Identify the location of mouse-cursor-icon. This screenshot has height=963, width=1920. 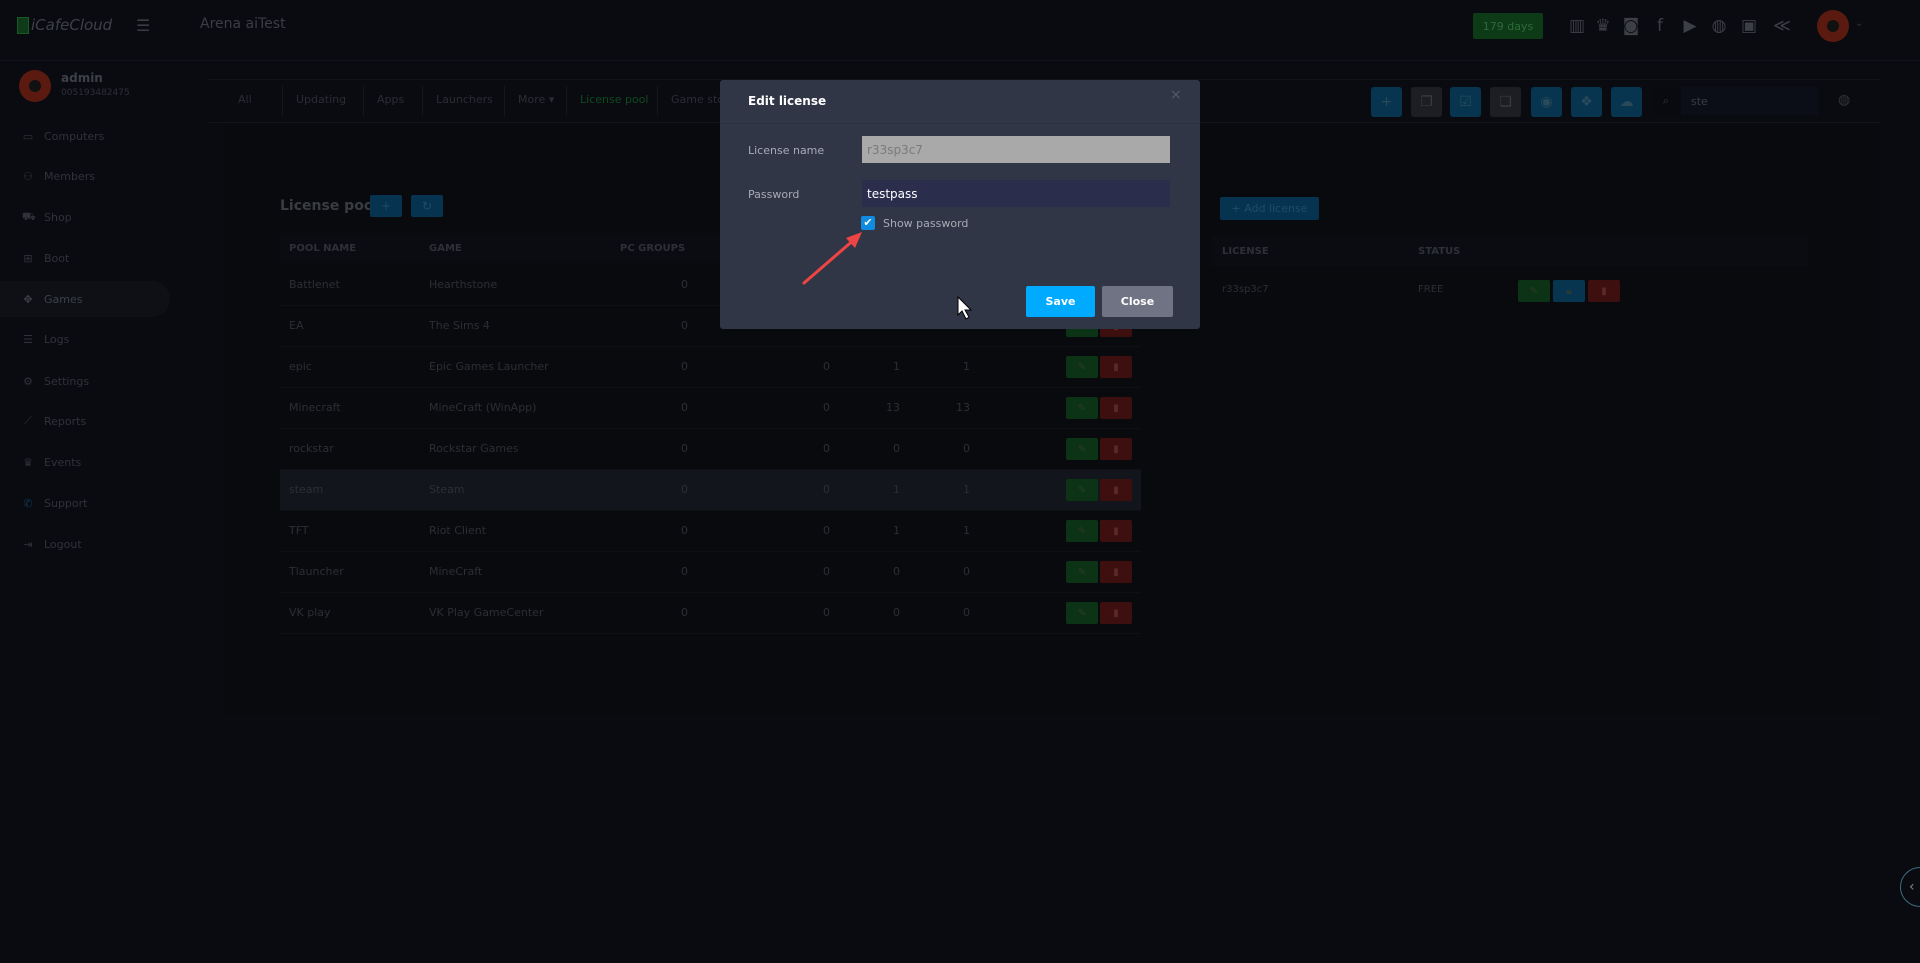
(965, 307).